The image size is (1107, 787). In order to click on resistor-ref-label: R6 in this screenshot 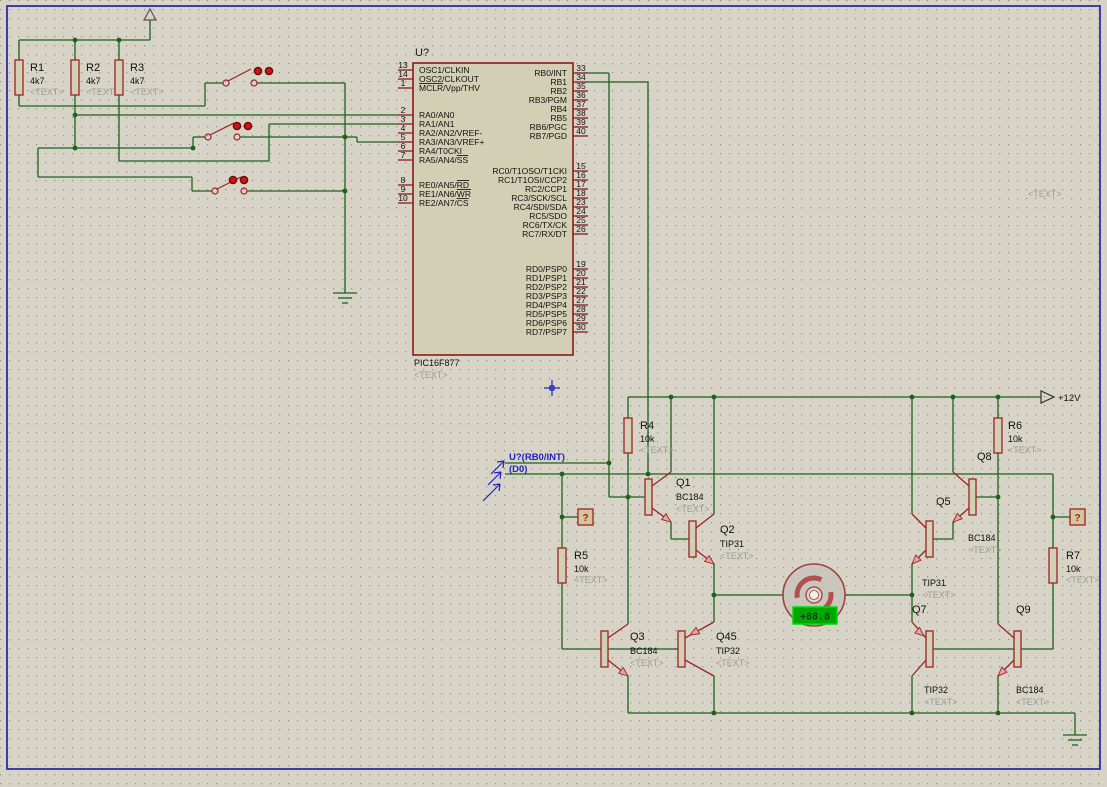, I will do `click(1015, 426)`.